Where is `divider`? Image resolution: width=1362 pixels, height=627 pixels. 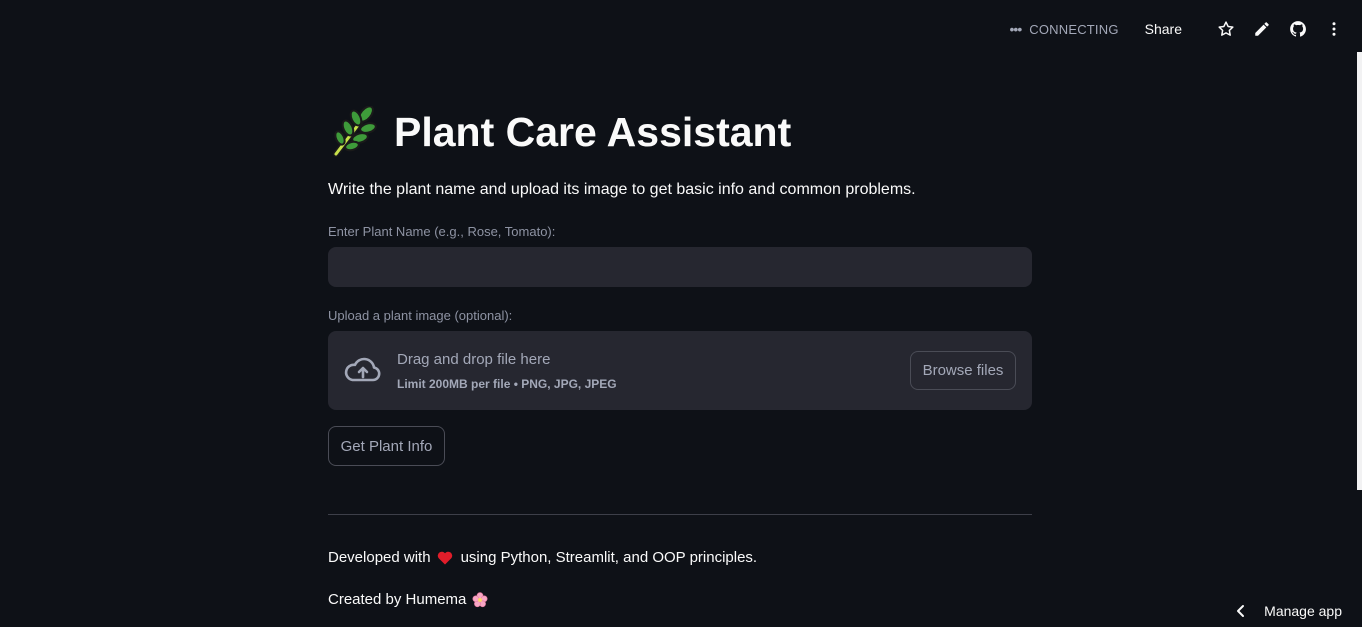
divider is located at coordinates (680, 514).